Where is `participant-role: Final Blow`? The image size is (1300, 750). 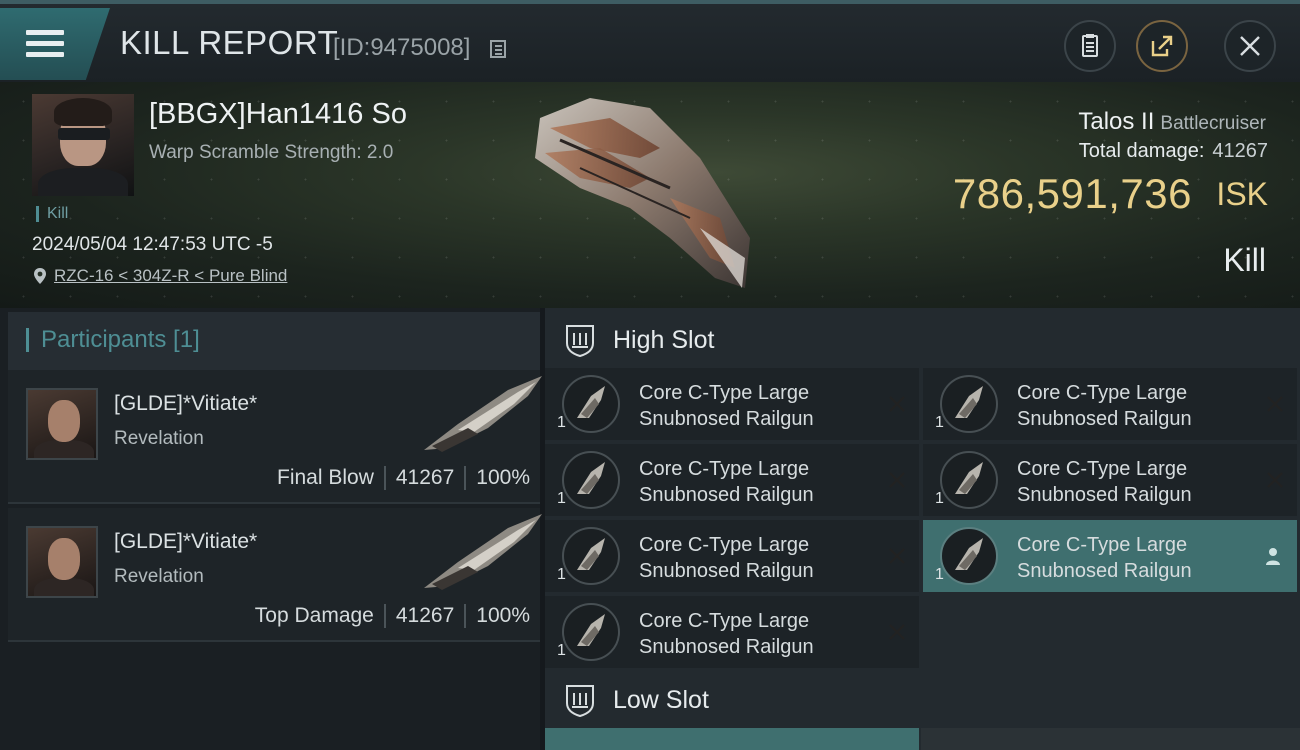 participant-role: Final Blow is located at coordinates (325, 477).